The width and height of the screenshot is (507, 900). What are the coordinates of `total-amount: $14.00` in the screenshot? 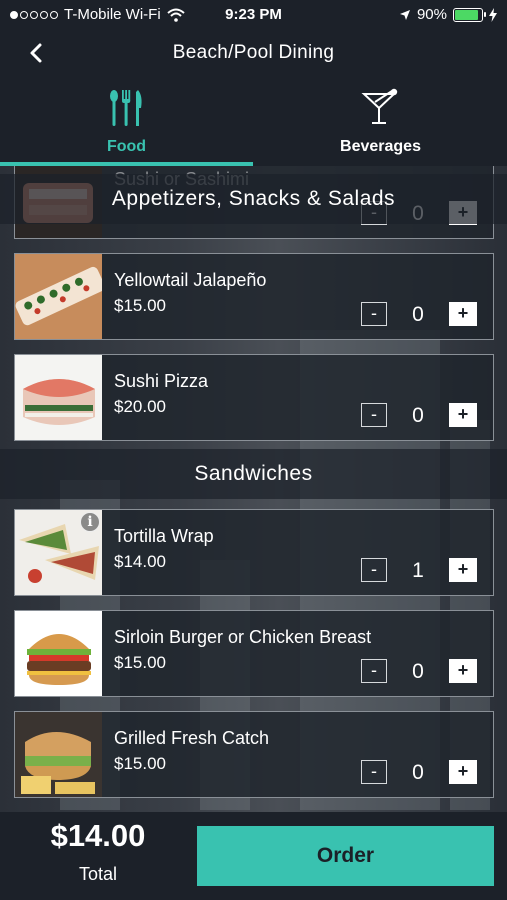 It's located at (98, 835).